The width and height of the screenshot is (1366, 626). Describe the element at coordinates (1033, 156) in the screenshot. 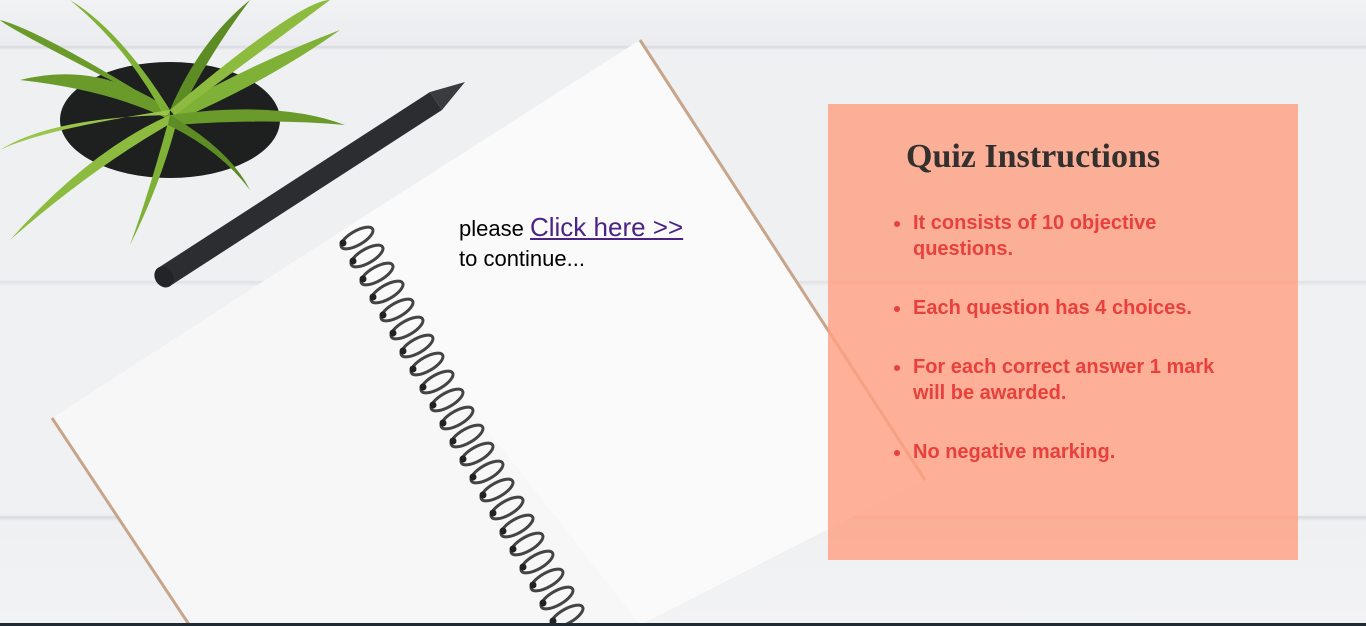

I see `instructions-title: Quiz Instructions` at that location.